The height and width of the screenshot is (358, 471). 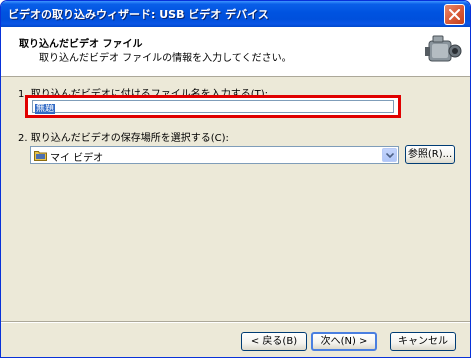 What do you see at coordinates (443, 48) in the screenshot?
I see `camcorder-icon` at bounding box center [443, 48].